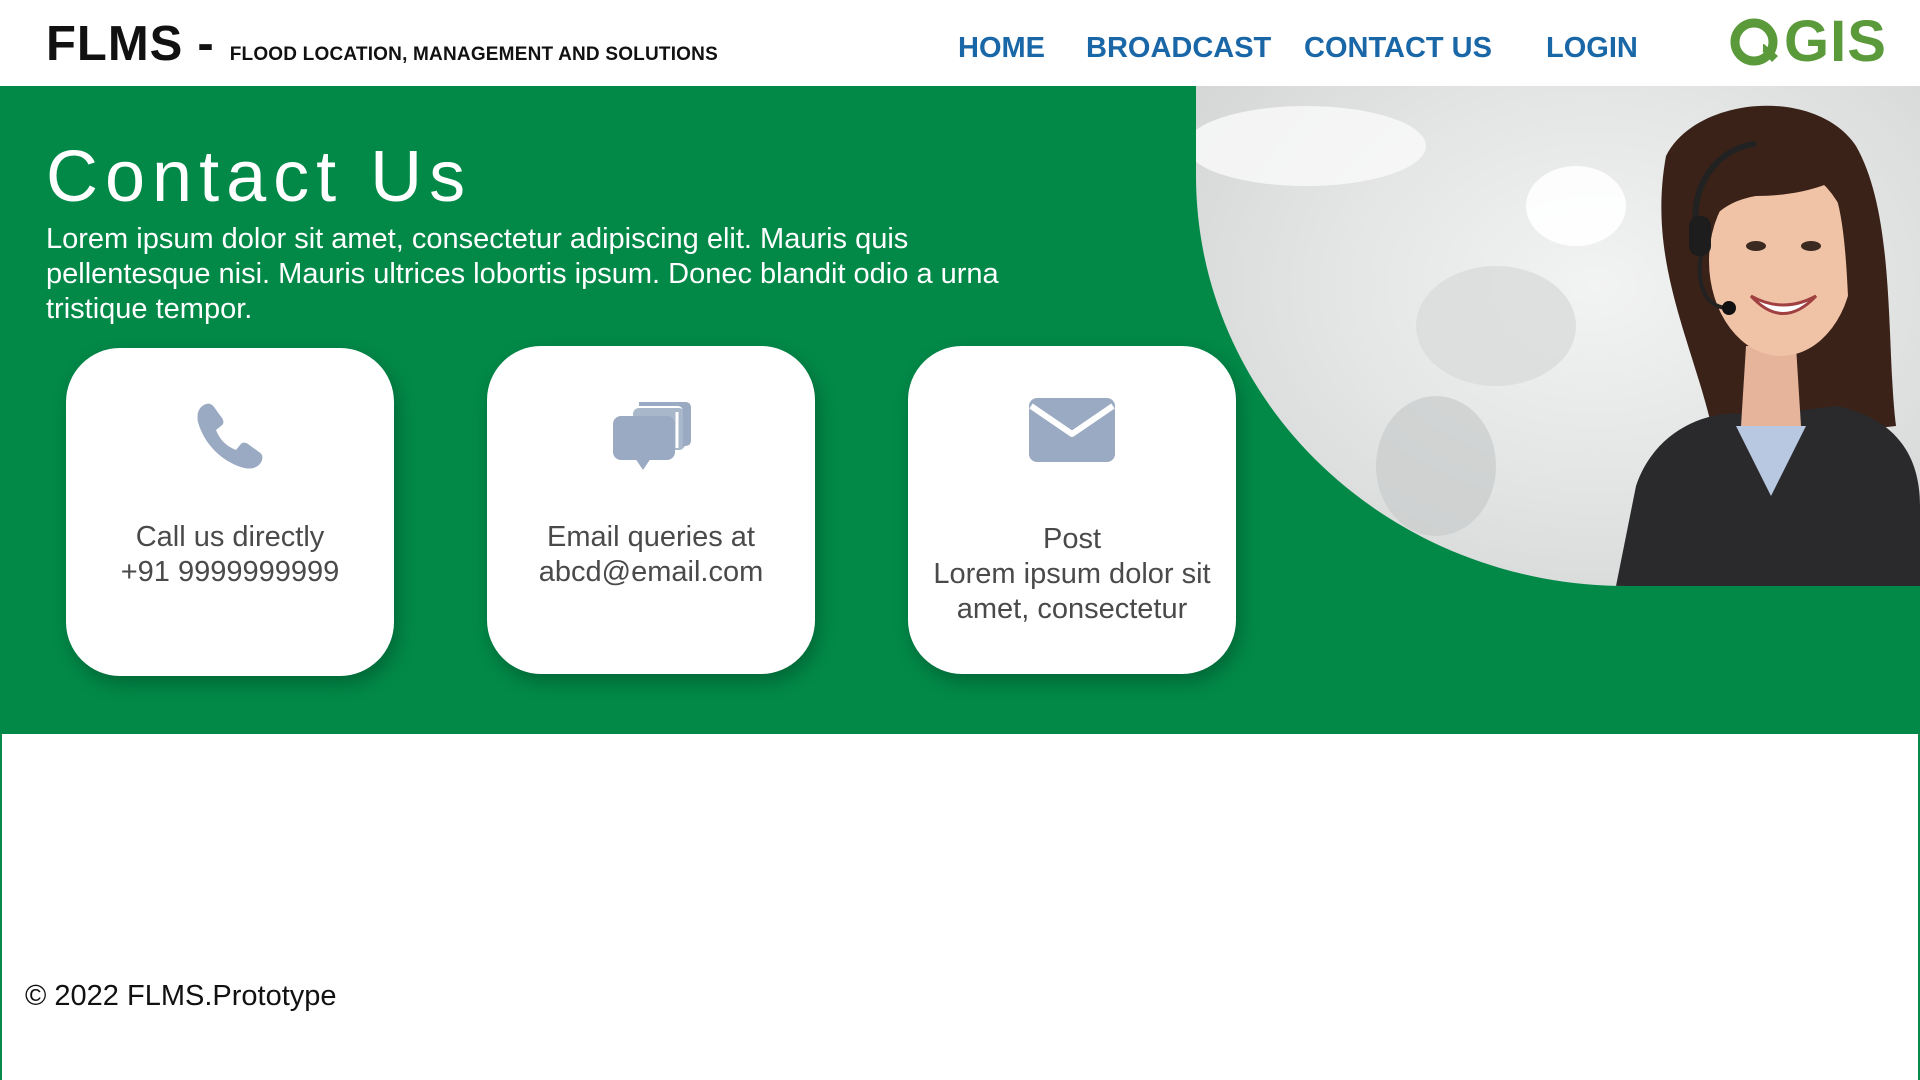 This screenshot has height=1080, width=1920. Describe the element at coordinates (651, 510) in the screenshot. I see `contact-card-email: Email queries at abcd@email.com` at that location.